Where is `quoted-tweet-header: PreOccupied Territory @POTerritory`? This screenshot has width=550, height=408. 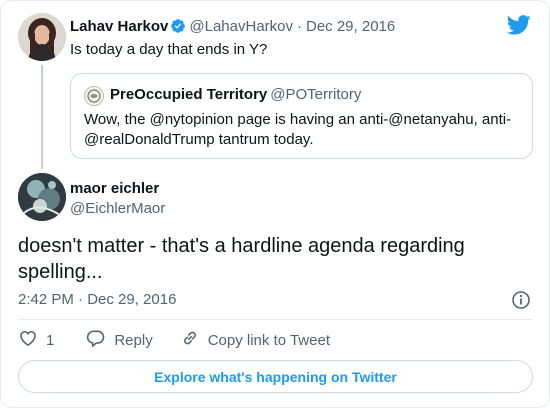 quoted-tweet-header: PreOccupied Territory @POTerritory is located at coordinates (235, 94).